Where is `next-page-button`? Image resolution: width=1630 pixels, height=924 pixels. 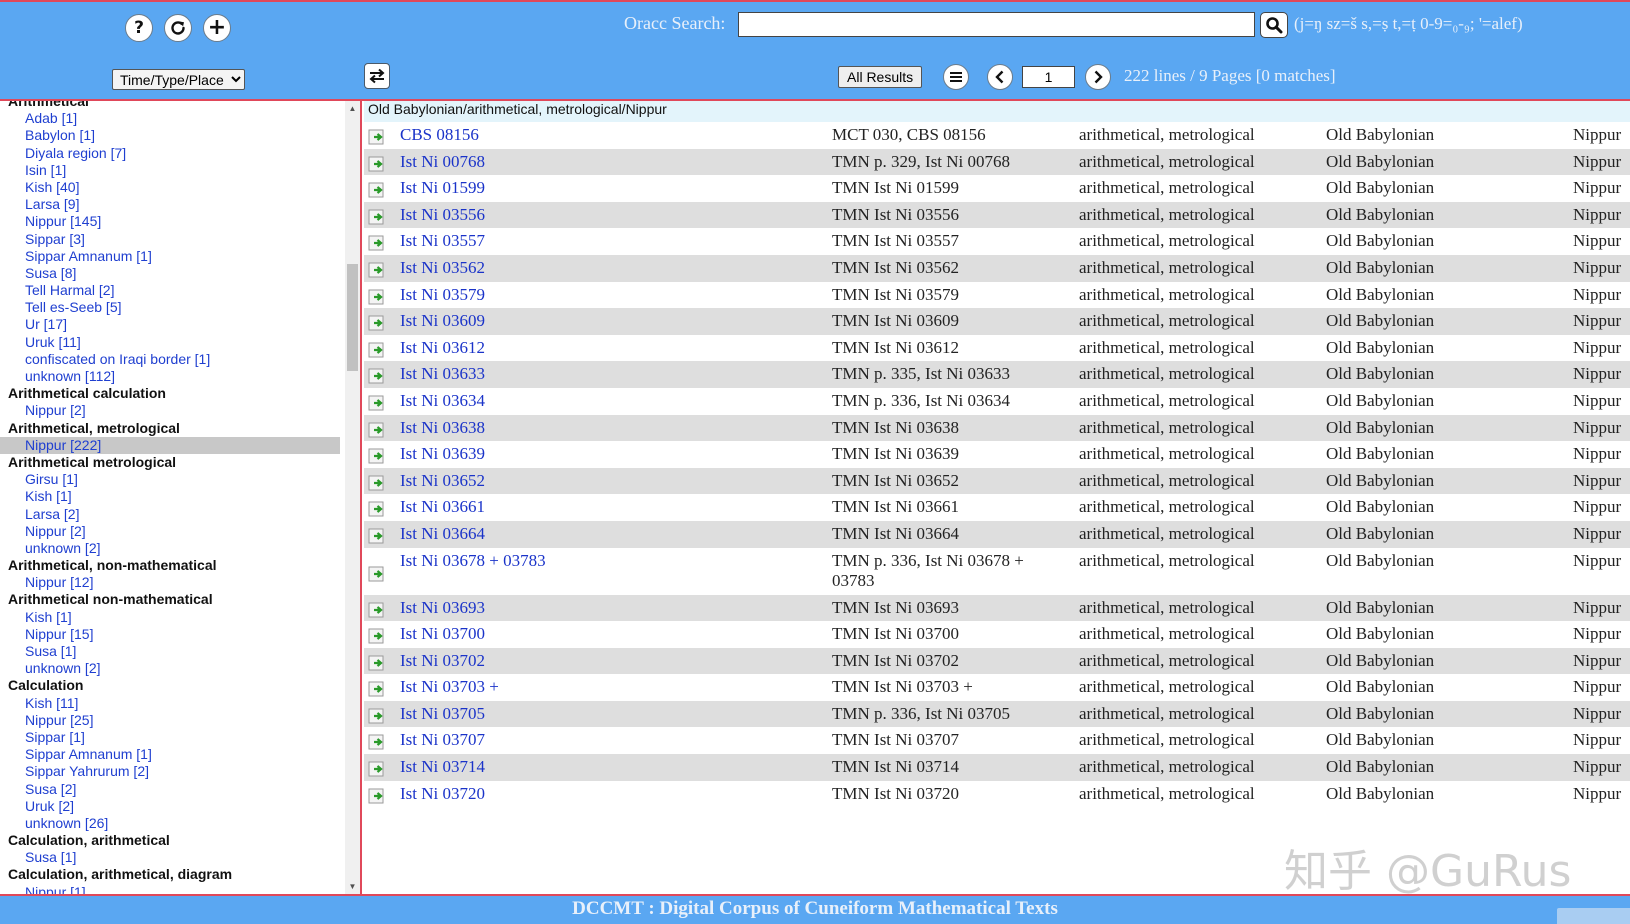
next-page-button is located at coordinates (1098, 77).